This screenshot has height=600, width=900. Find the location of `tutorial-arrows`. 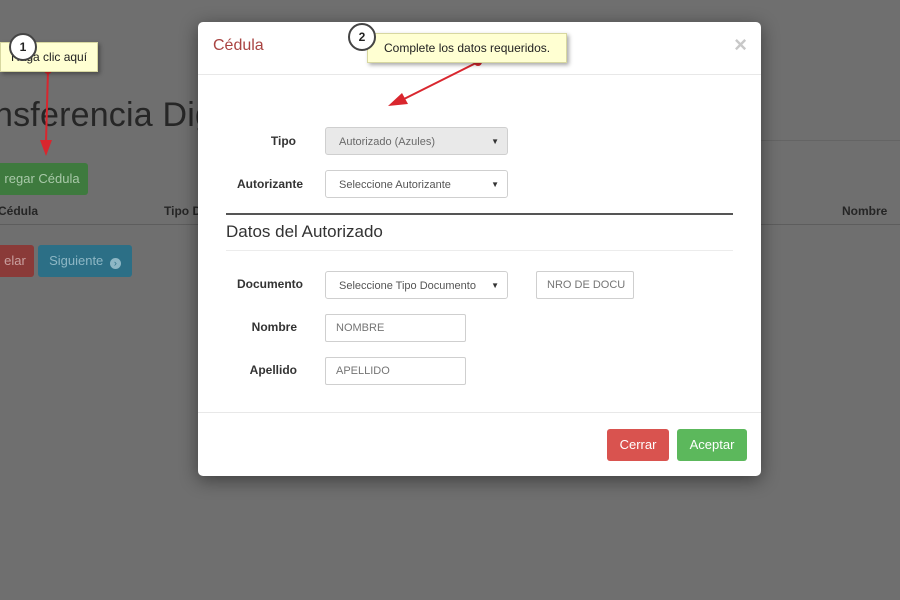

tutorial-arrows is located at coordinates (261, 107).